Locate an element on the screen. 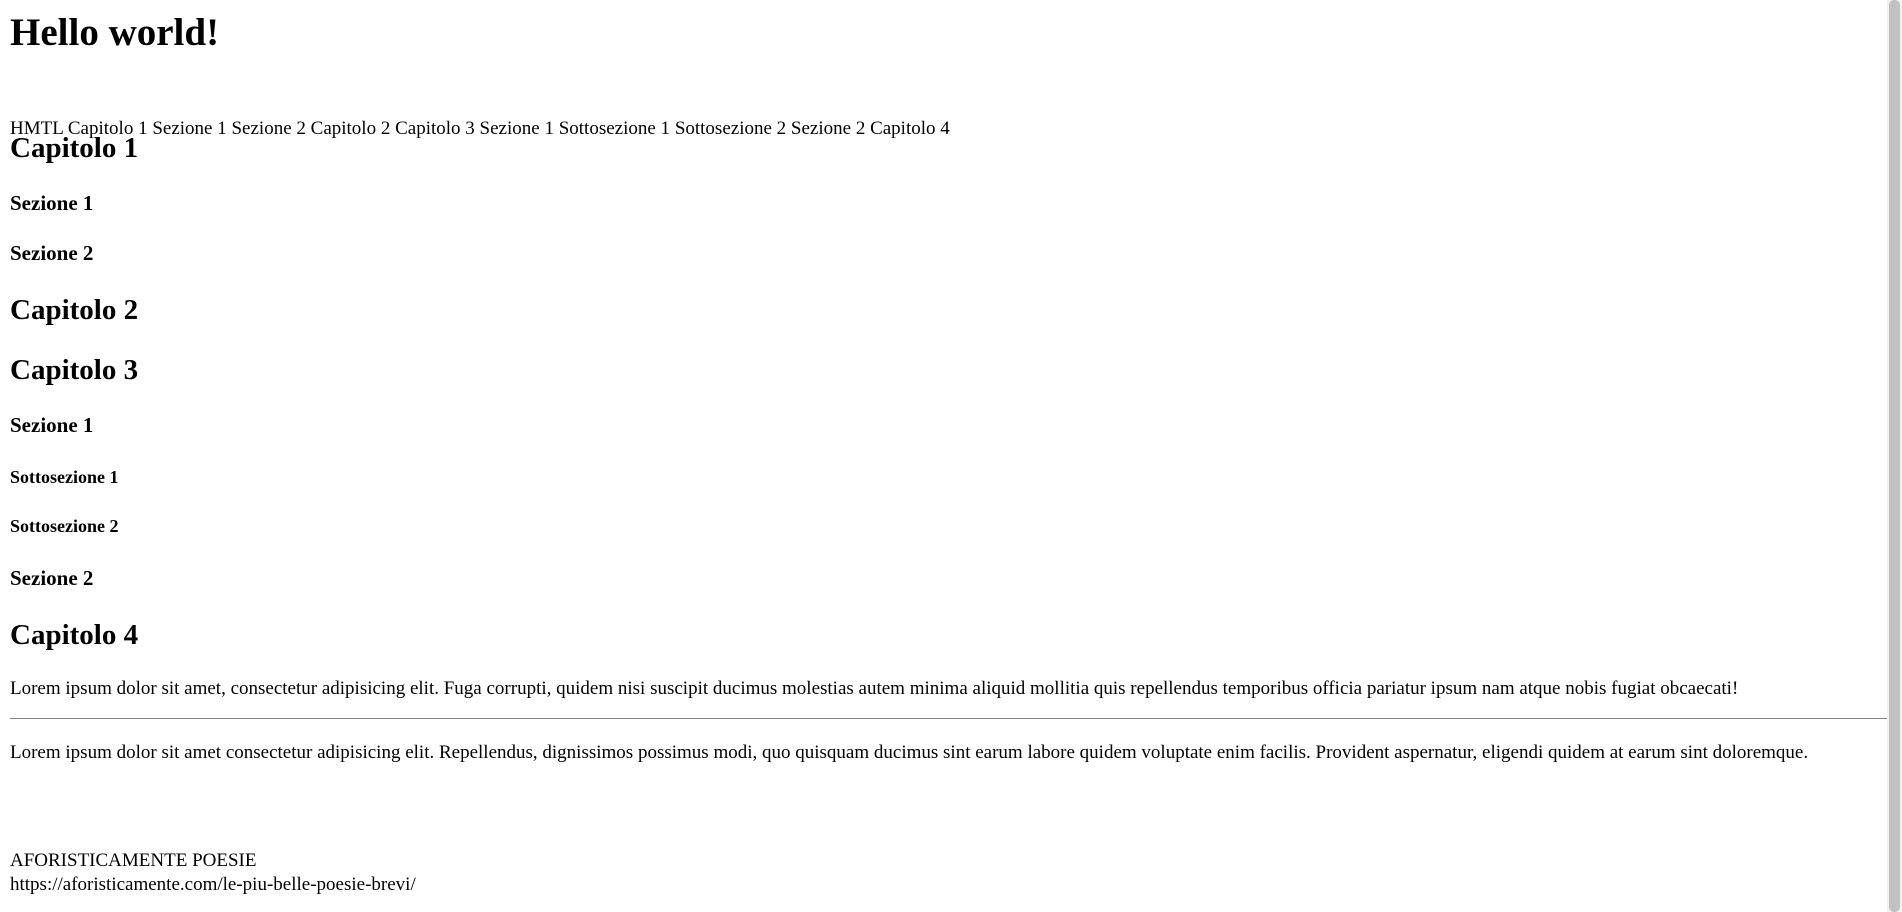 This screenshot has width=1902, height=912. vertical-scrollbar is located at coordinates (1894, 456).